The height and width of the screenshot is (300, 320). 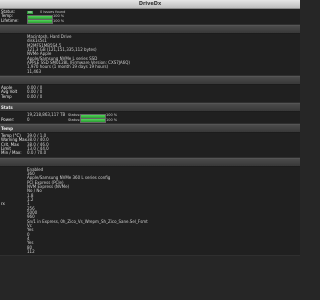 What do you see at coordinates (10, 20) in the screenshot?
I see `lifetime-label: Lifetime:` at bounding box center [10, 20].